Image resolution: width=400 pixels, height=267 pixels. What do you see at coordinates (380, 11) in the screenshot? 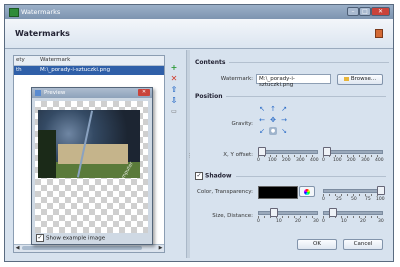
I see `close-button: ✕` at bounding box center [380, 11].